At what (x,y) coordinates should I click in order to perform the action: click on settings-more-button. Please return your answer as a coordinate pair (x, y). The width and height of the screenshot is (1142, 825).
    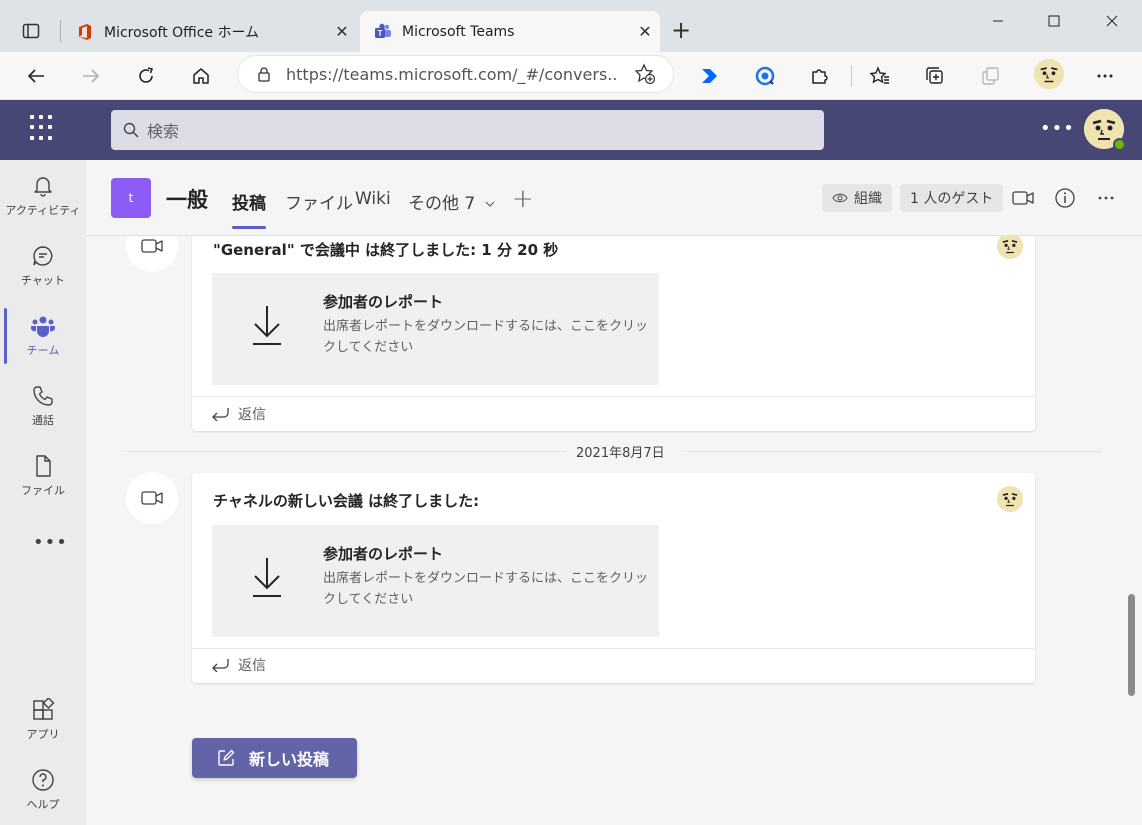
    Looking at the image, I should click on (1105, 76).